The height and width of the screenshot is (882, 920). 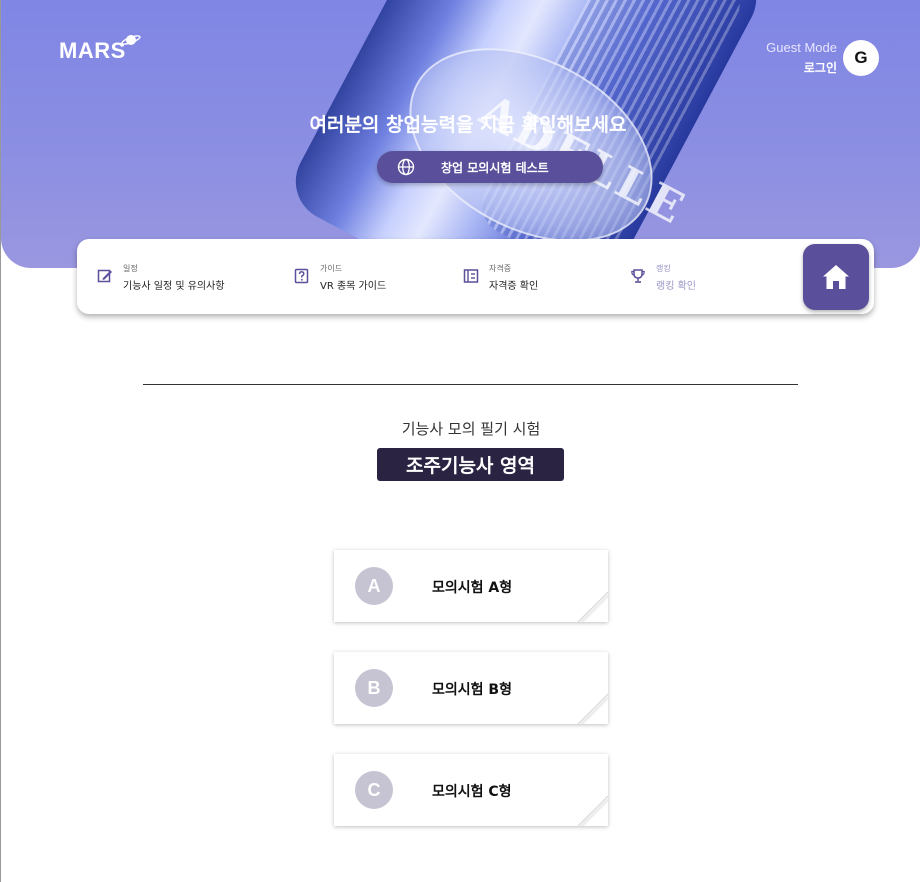 What do you see at coordinates (861, 58) in the screenshot?
I see `avatar: G` at bounding box center [861, 58].